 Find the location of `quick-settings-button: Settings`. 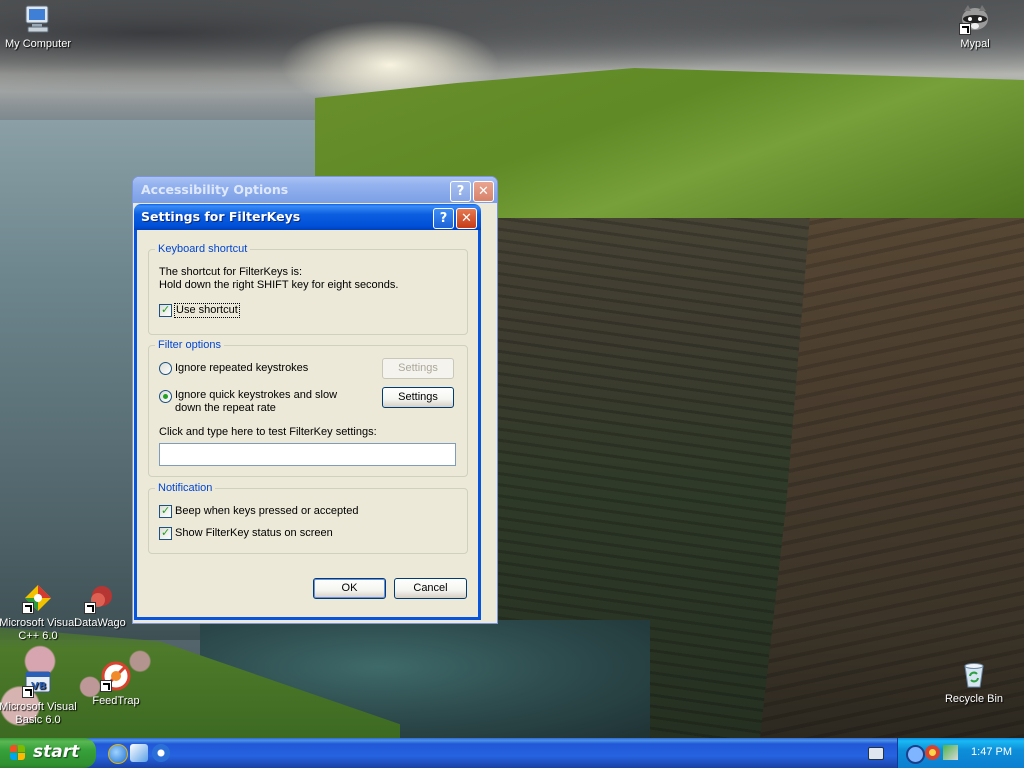

quick-settings-button: Settings is located at coordinates (418, 397).